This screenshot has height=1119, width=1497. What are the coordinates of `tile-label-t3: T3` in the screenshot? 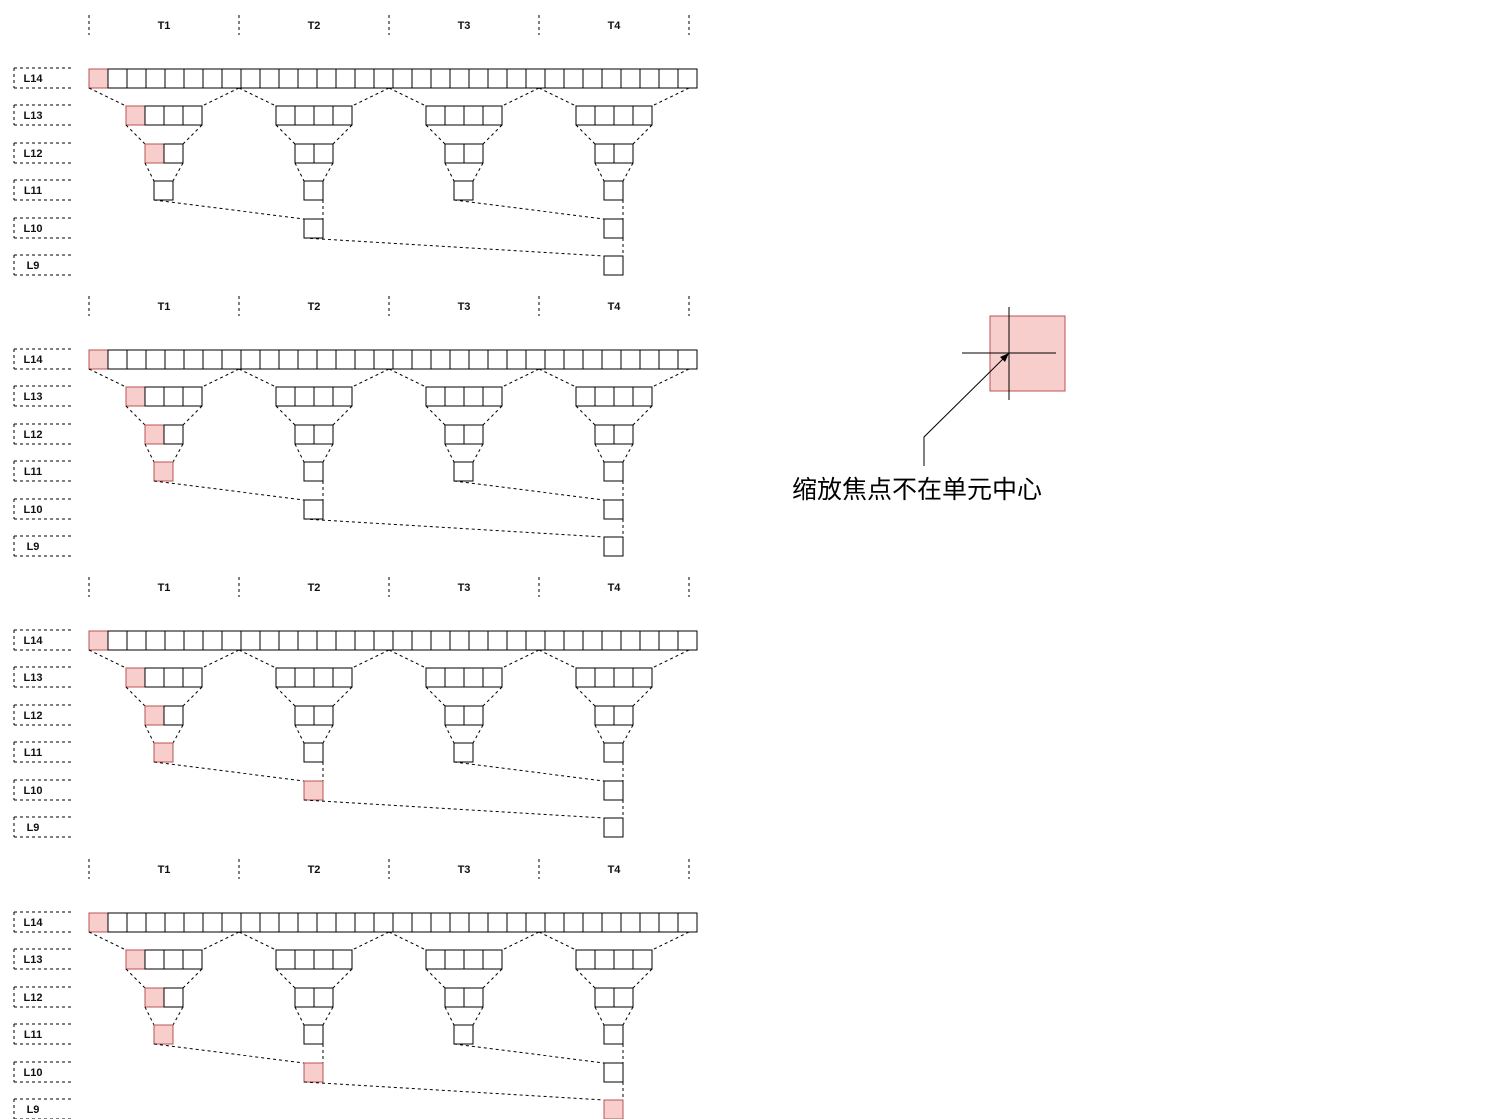 It's located at (464, 26).